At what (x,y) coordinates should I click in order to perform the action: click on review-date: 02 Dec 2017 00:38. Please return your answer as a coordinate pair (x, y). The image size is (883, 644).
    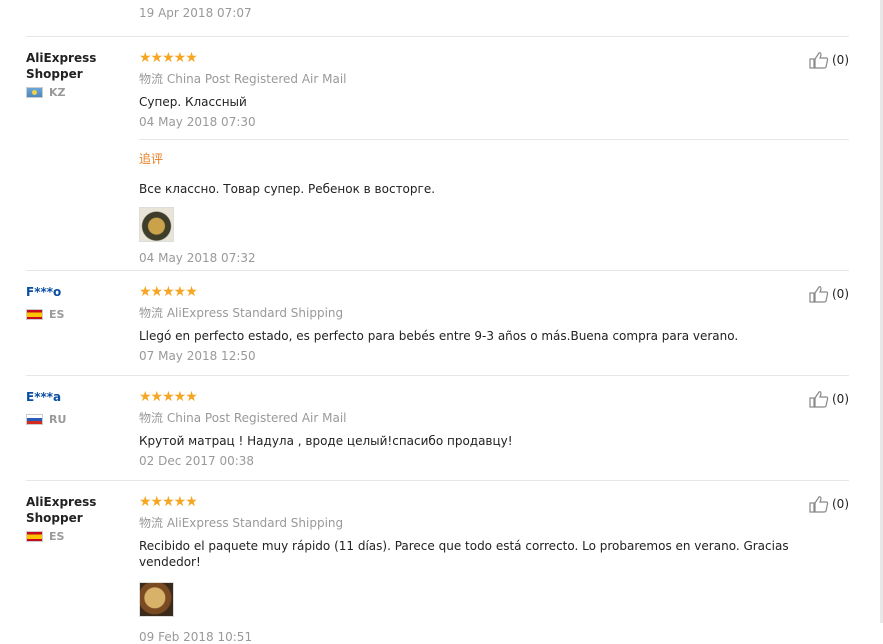
    Looking at the image, I should click on (197, 461).